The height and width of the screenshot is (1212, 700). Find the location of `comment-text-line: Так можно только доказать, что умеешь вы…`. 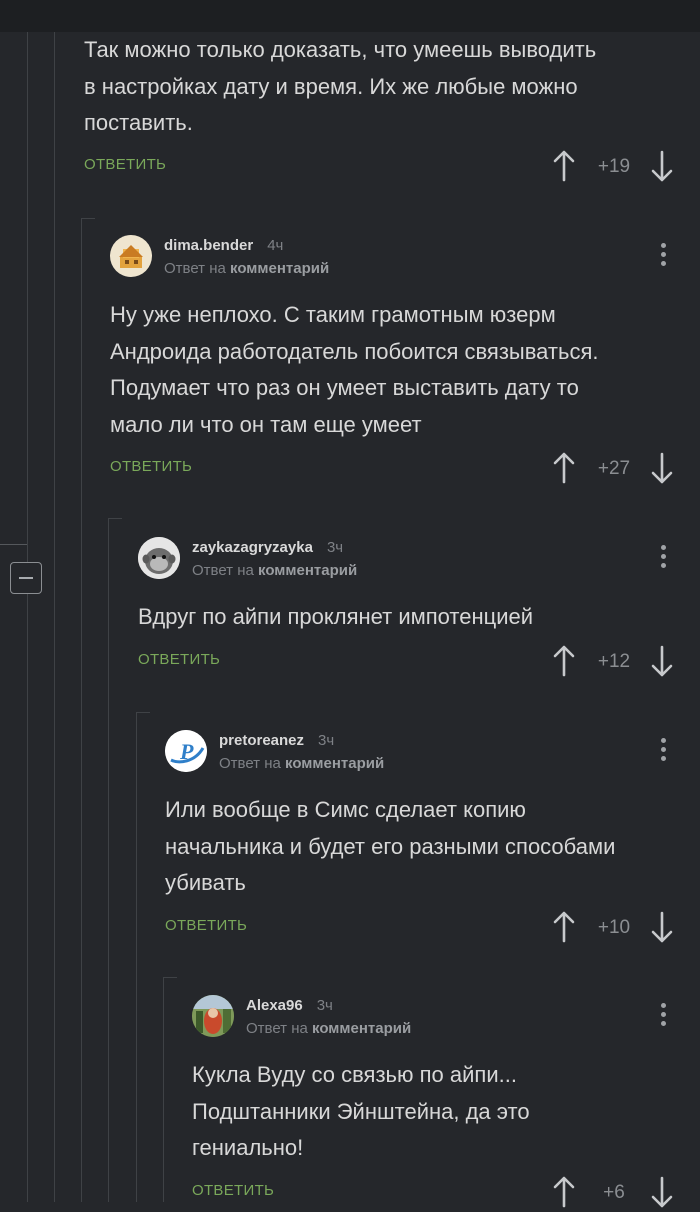

comment-text-line: Так можно только доказать, что умеешь вы… is located at coordinates (340, 49).